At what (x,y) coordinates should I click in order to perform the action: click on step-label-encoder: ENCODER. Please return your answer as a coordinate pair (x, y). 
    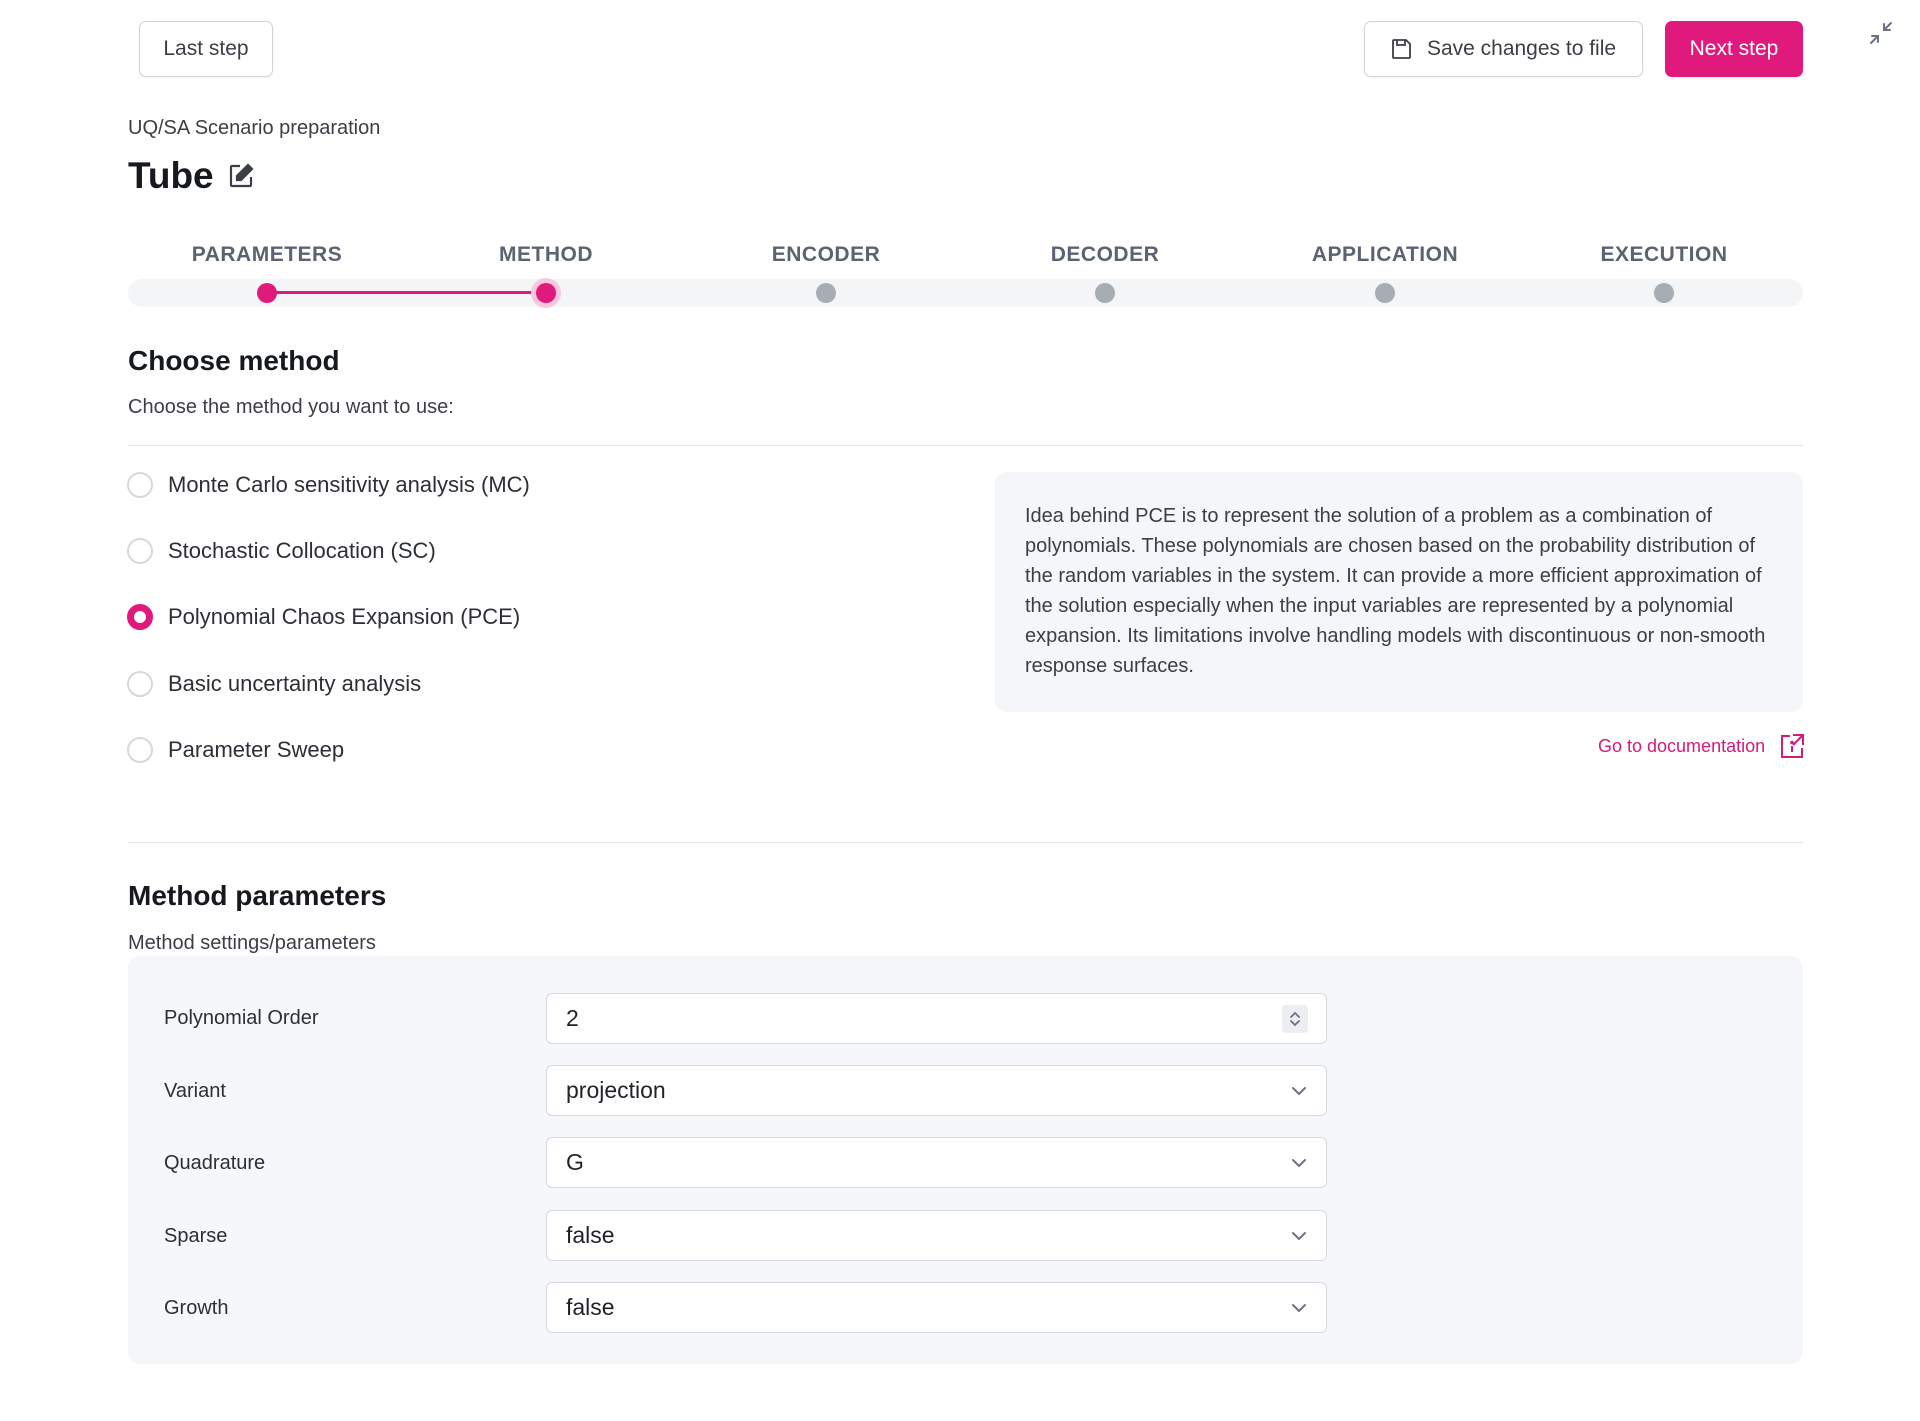
    Looking at the image, I should click on (826, 255).